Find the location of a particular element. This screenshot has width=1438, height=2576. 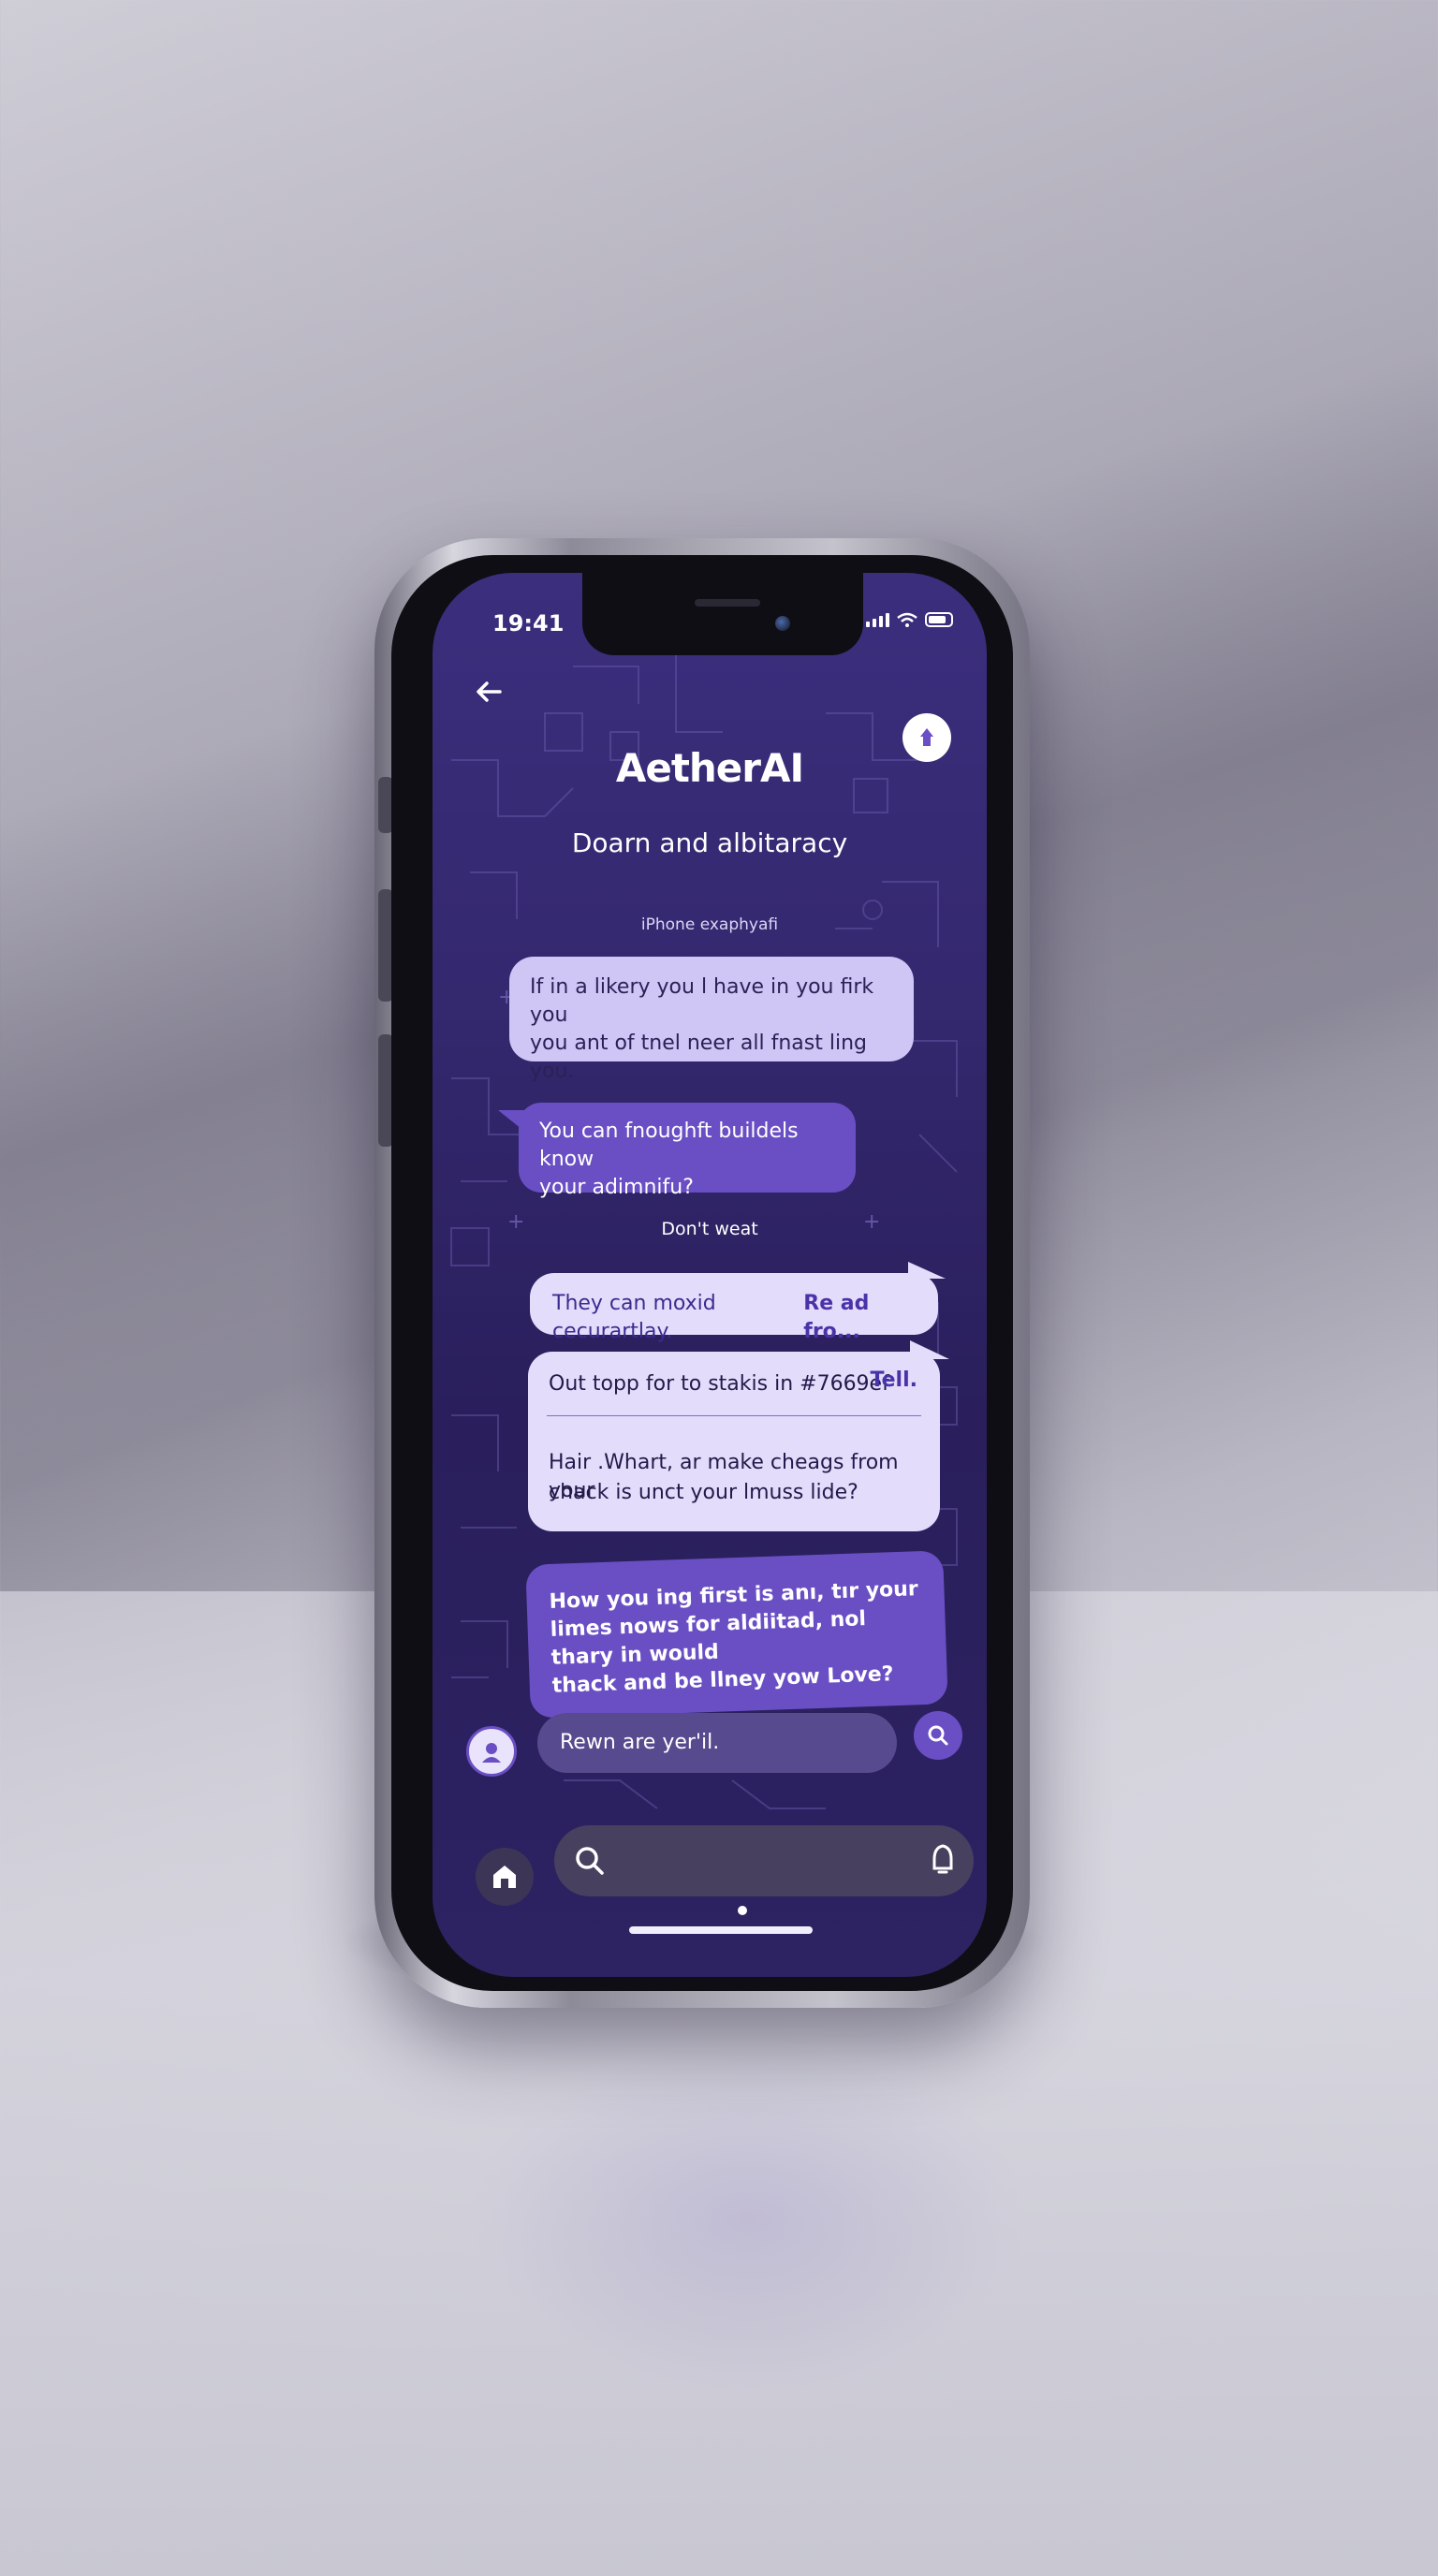

bell-icon is located at coordinates (943, 1860).